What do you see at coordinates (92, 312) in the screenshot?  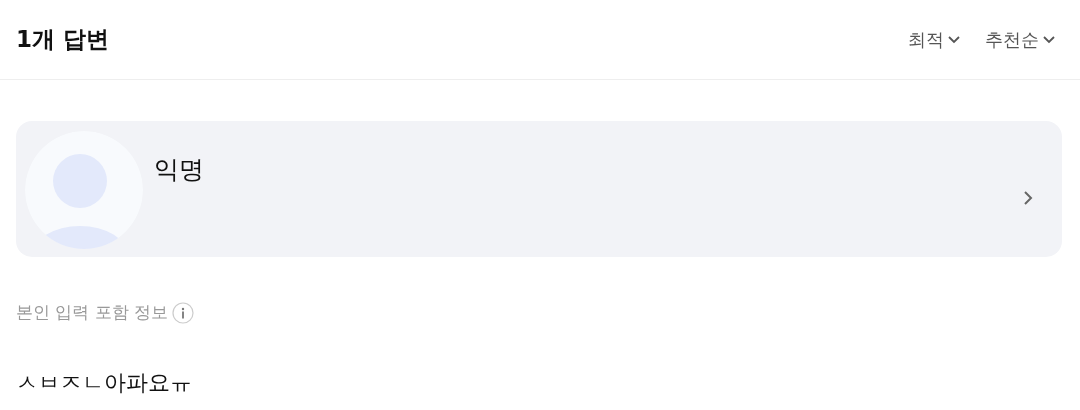 I see `info-label: 본인 입력 포함 정보` at bounding box center [92, 312].